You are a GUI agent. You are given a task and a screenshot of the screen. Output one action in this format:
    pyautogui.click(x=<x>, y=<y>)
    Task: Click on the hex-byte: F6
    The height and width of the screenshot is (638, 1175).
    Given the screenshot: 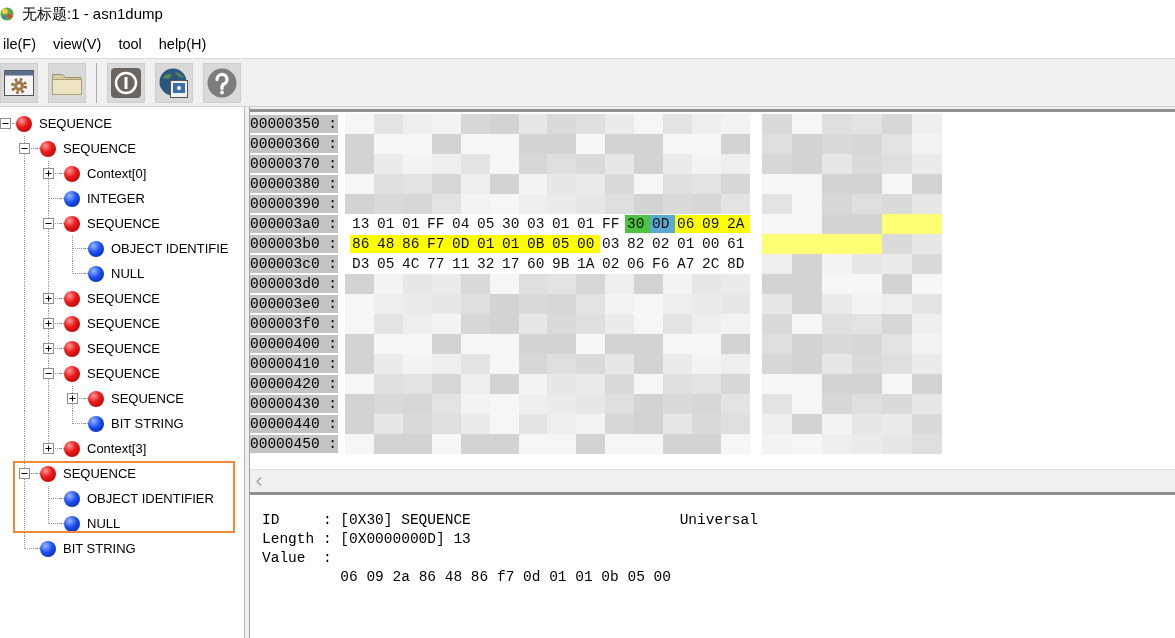 What is the action you would take?
    pyautogui.click(x=661, y=264)
    